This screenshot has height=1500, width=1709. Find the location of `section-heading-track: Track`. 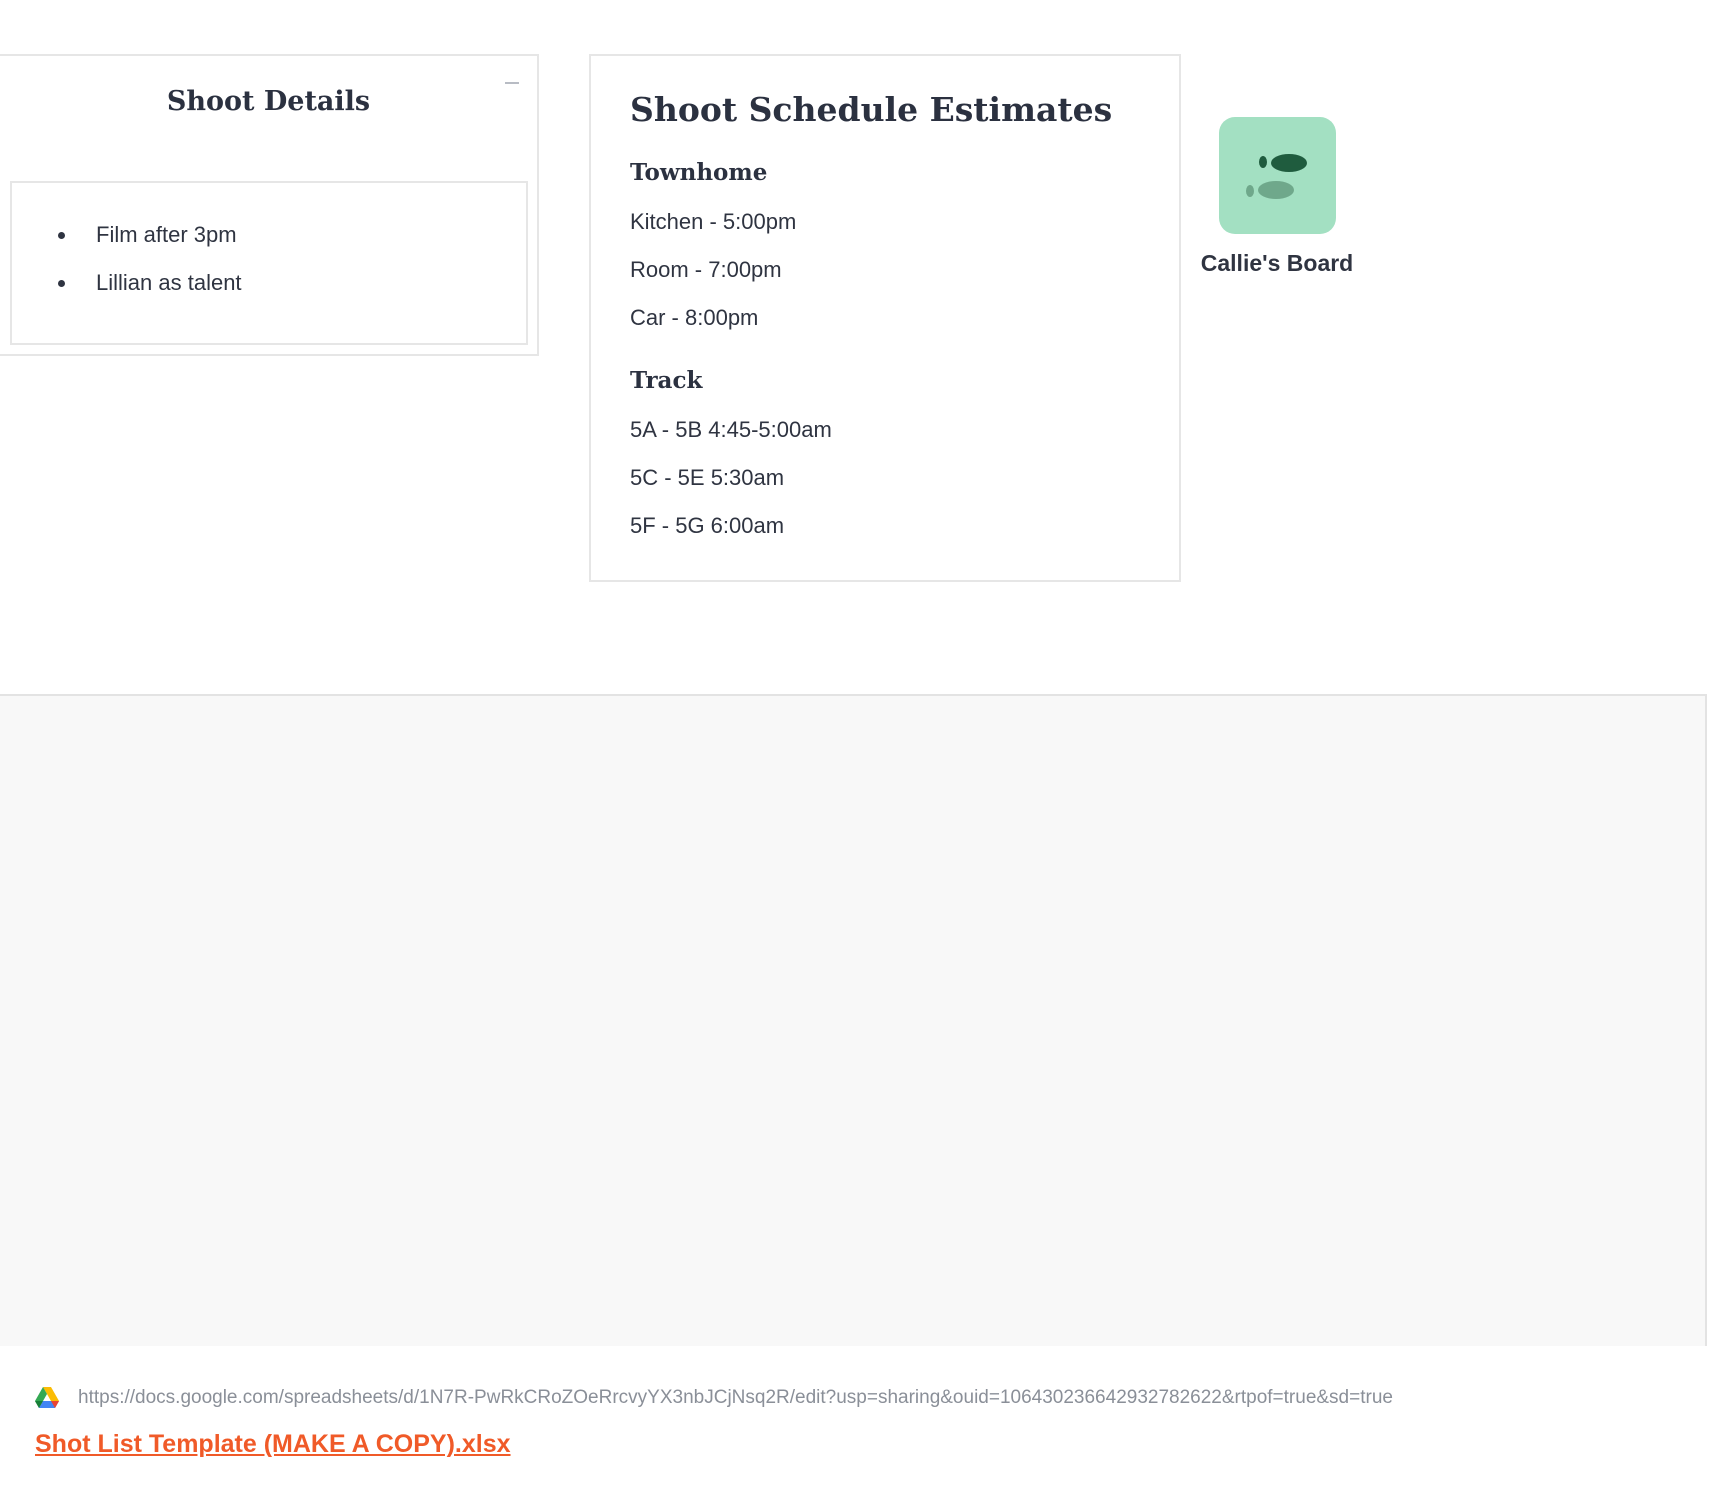

section-heading-track: Track is located at coordinates (666, 380).